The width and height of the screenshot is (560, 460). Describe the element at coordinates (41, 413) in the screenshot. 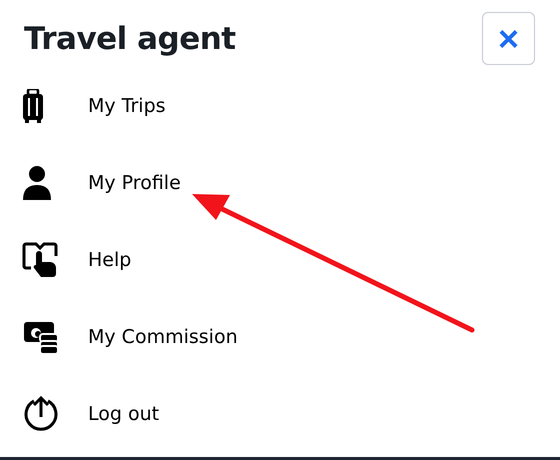

I see `upload-circle-icon` at that location.